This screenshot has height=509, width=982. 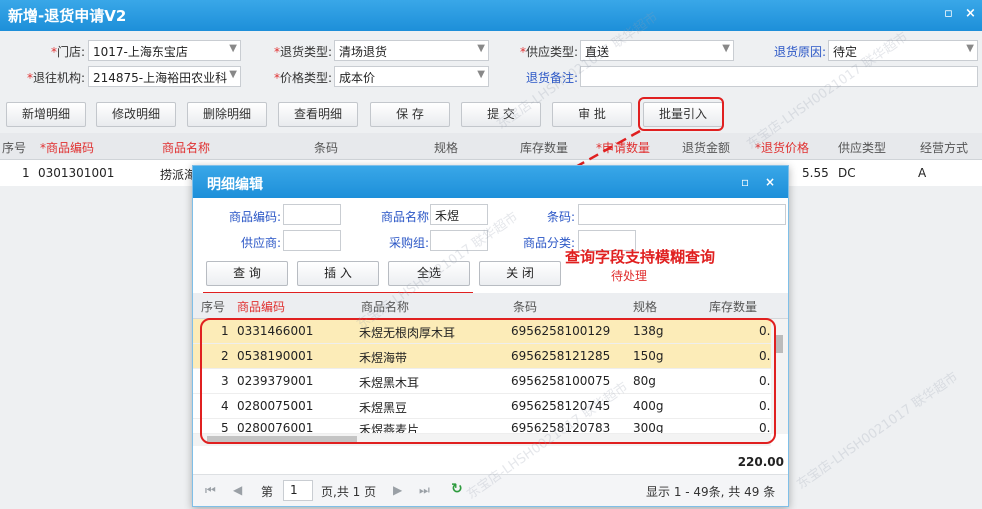 I want to click on close-button: 关 闭, so click(x=520, y=273).